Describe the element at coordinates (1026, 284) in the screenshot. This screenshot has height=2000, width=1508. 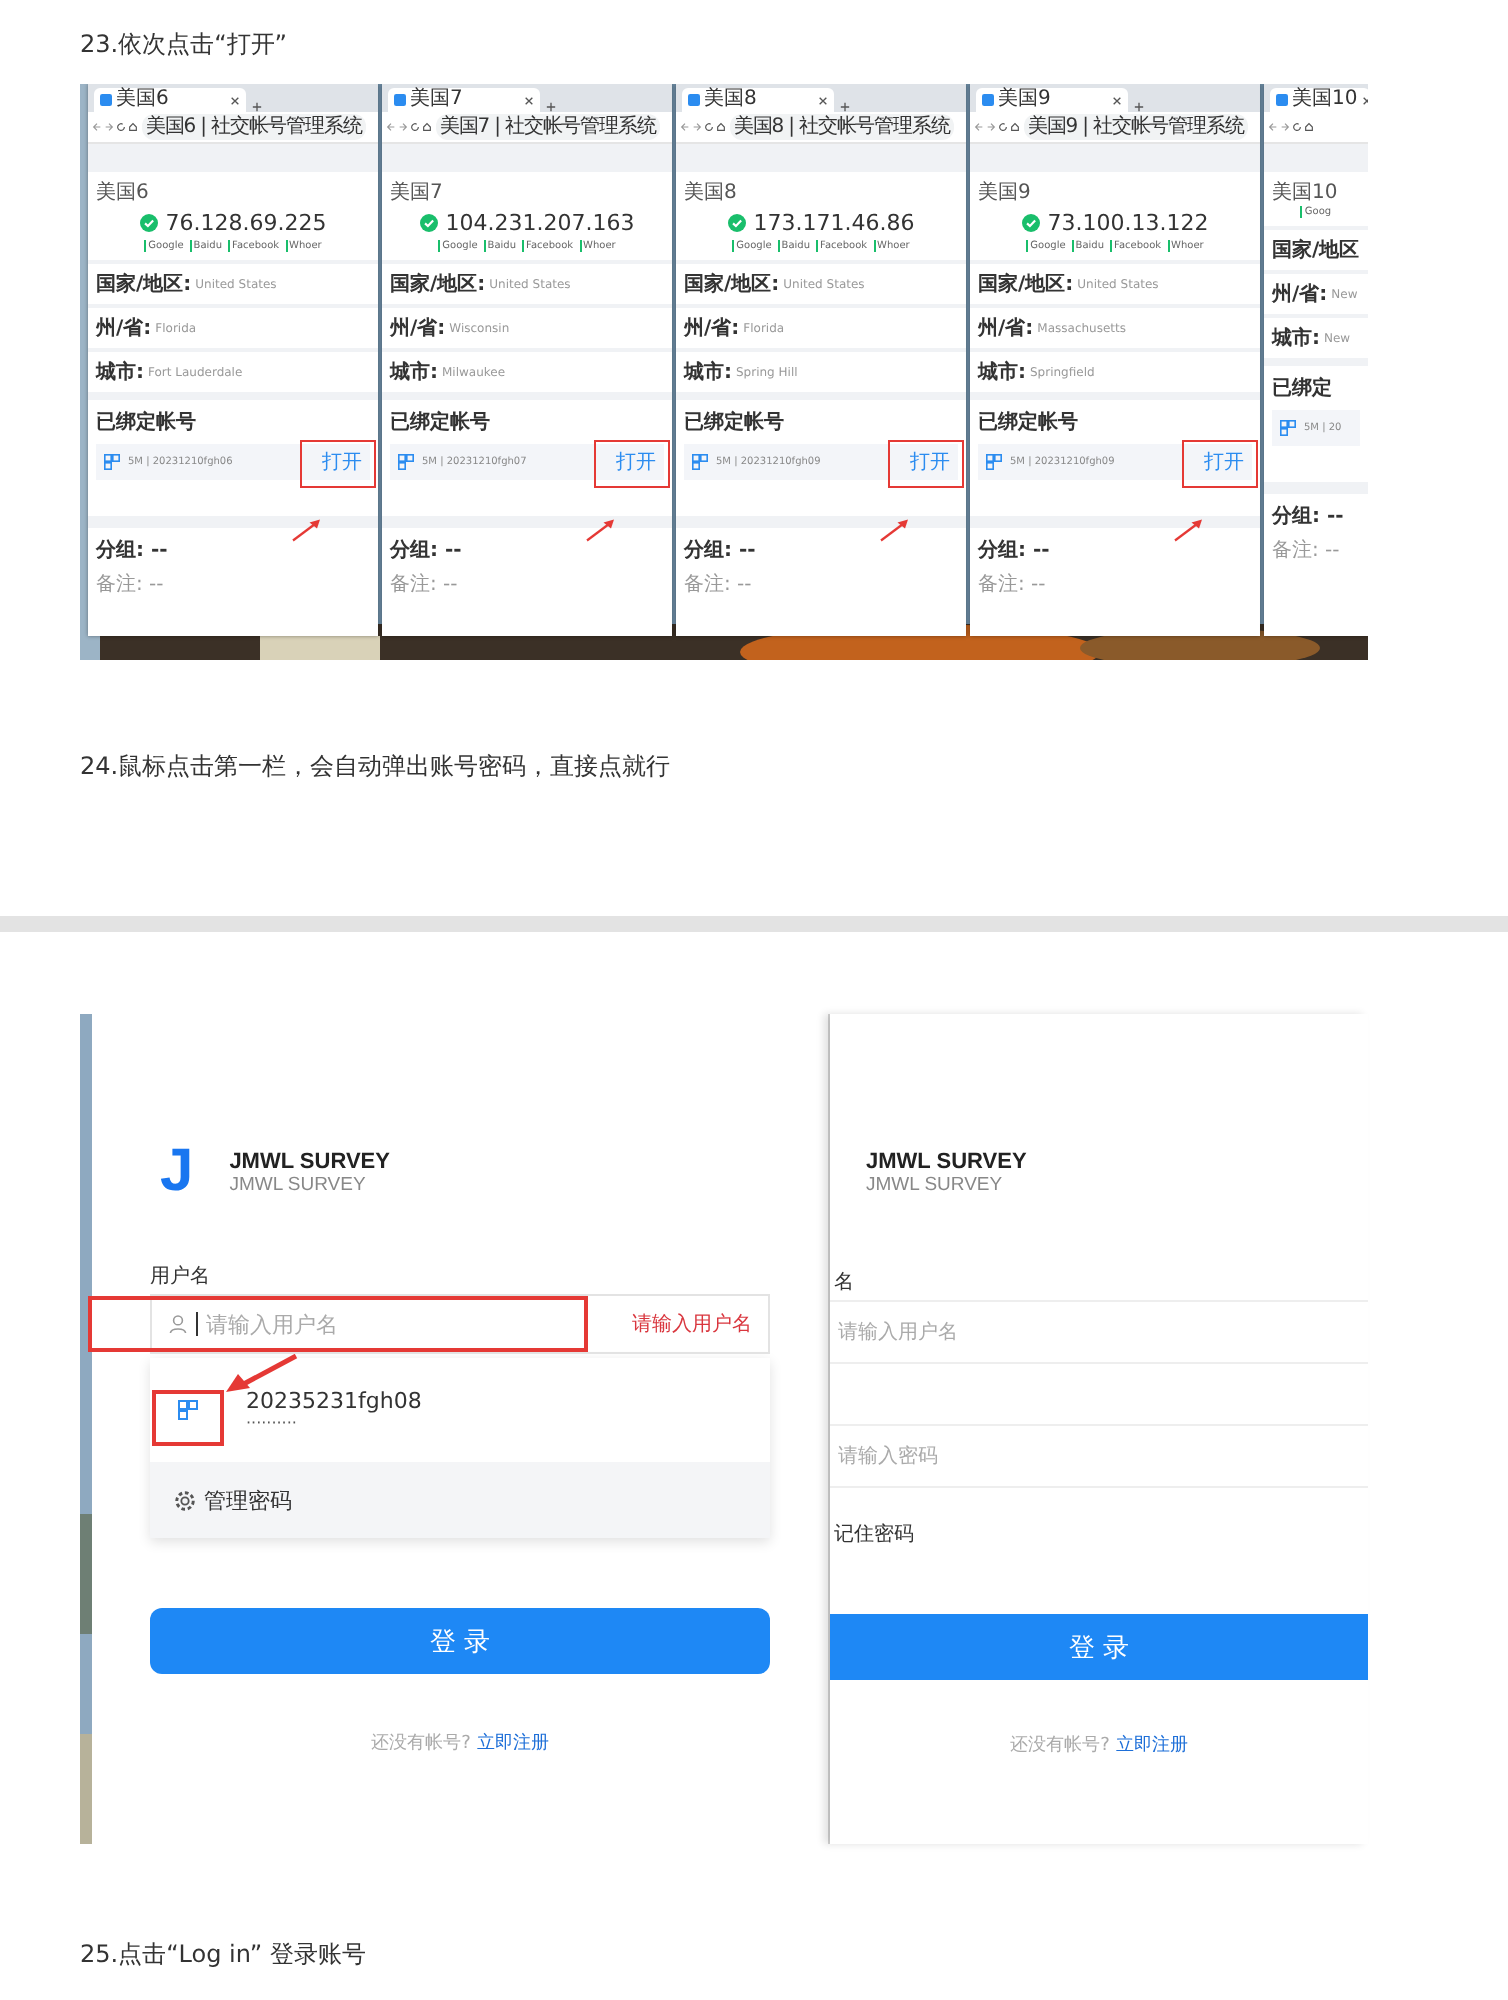
I see `field-label: 国家/地区:` at that location.